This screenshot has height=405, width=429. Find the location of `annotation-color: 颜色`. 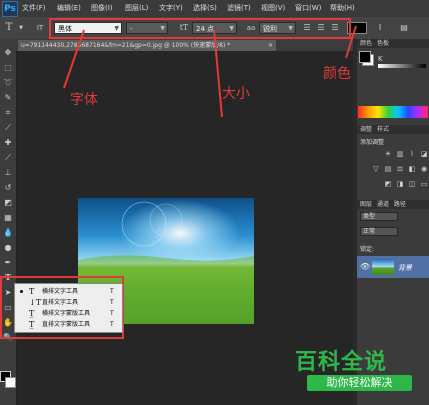

annotation-color: 颜色 is located at coordinates (337, 74).